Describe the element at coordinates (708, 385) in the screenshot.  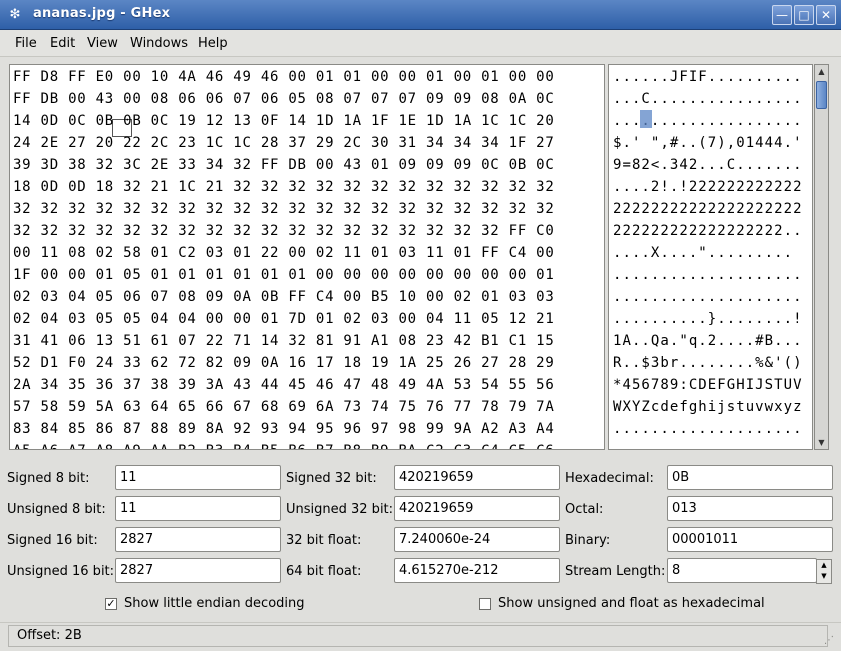
I see `ascii-row: *456789:CDEFGHIJSTUV` at that location.